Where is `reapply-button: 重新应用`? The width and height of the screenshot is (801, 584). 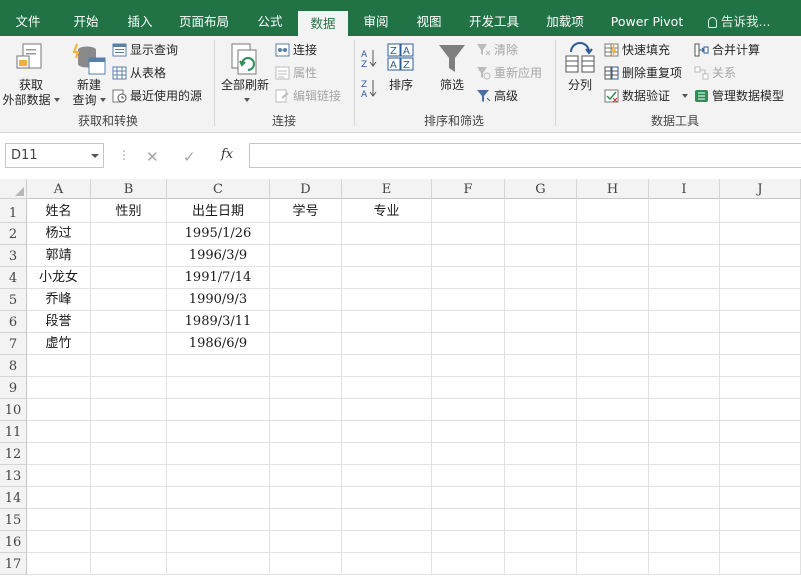
reapply-button: 重新应用 is located at coordinates (509, 73).